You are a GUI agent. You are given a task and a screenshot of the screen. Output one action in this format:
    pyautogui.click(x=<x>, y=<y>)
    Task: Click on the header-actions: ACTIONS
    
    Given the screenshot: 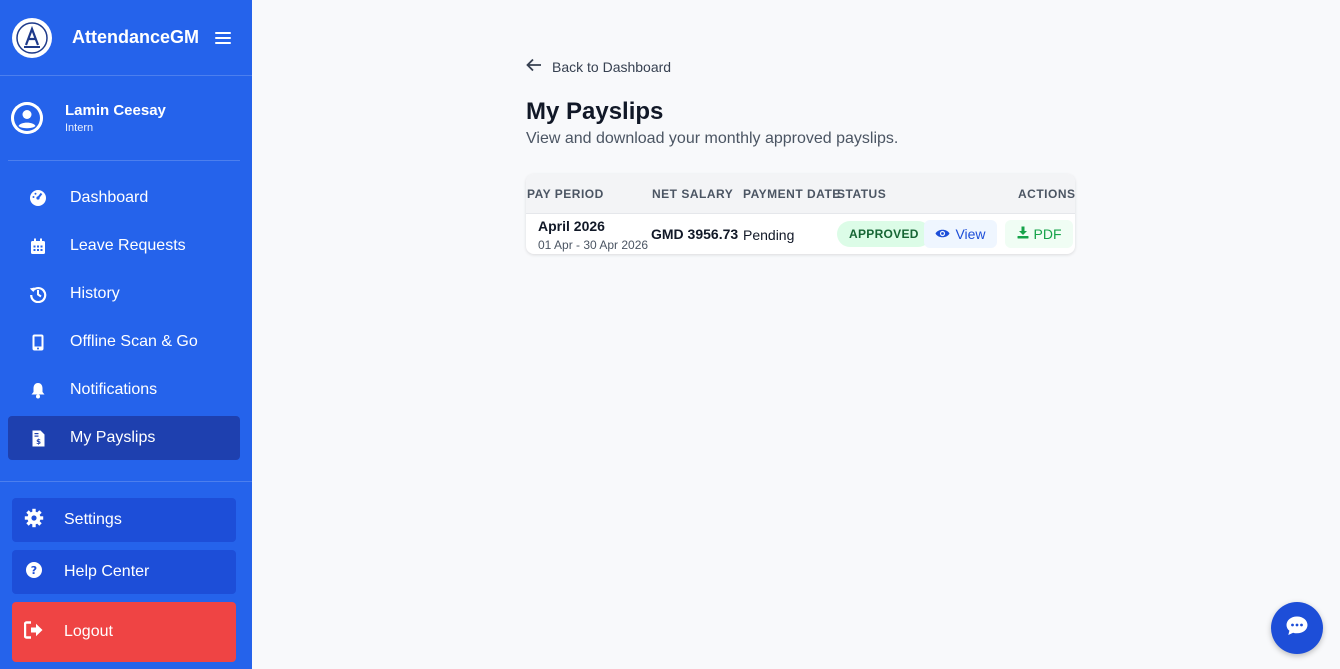 What is the action you would take?
    pyautogui.click(x=1046, y=194)
    